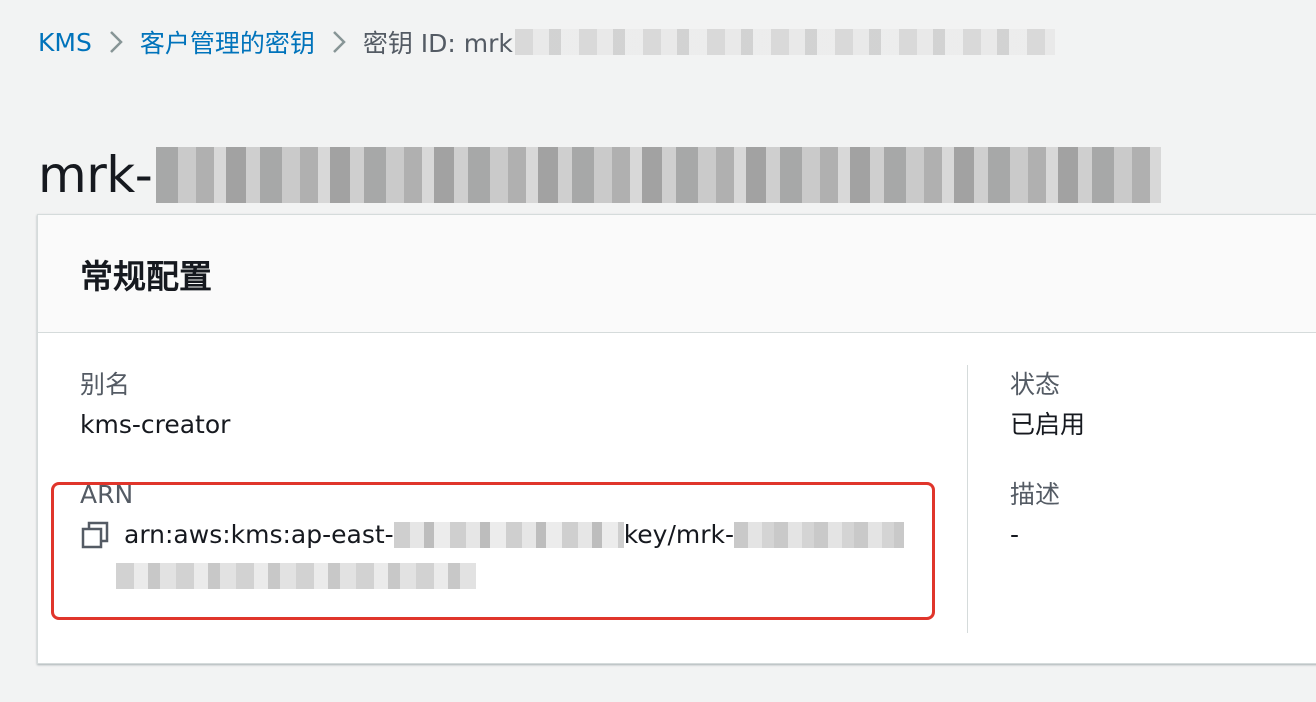  Describe the element at coordinates (259, 534) in the screenshot. I see `arn-value-start: arn:aws:kms:ap-east-` at that location.